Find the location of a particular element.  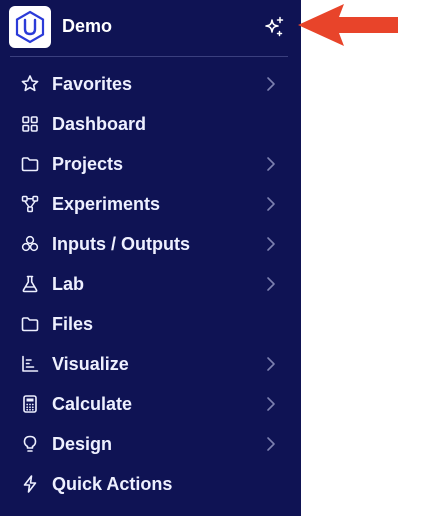

sidebar-item-projects: Projects is located at coordinates (150, 164).